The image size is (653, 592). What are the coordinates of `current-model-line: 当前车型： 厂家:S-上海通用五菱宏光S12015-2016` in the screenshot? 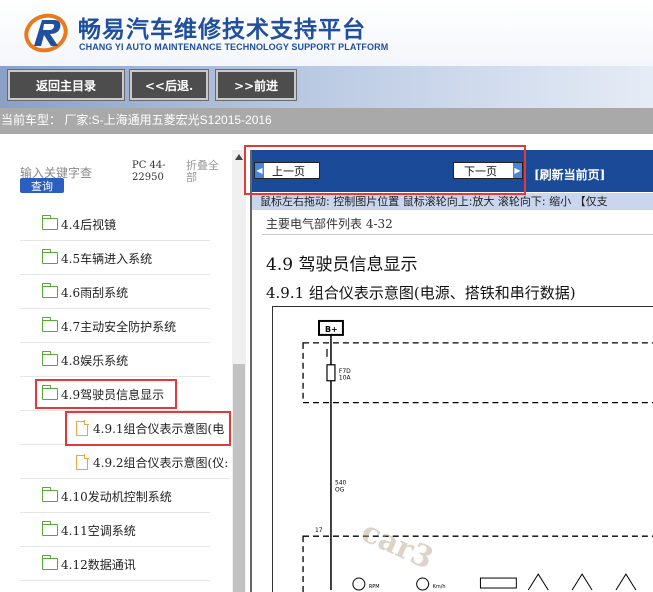 It's located at (326, 121).